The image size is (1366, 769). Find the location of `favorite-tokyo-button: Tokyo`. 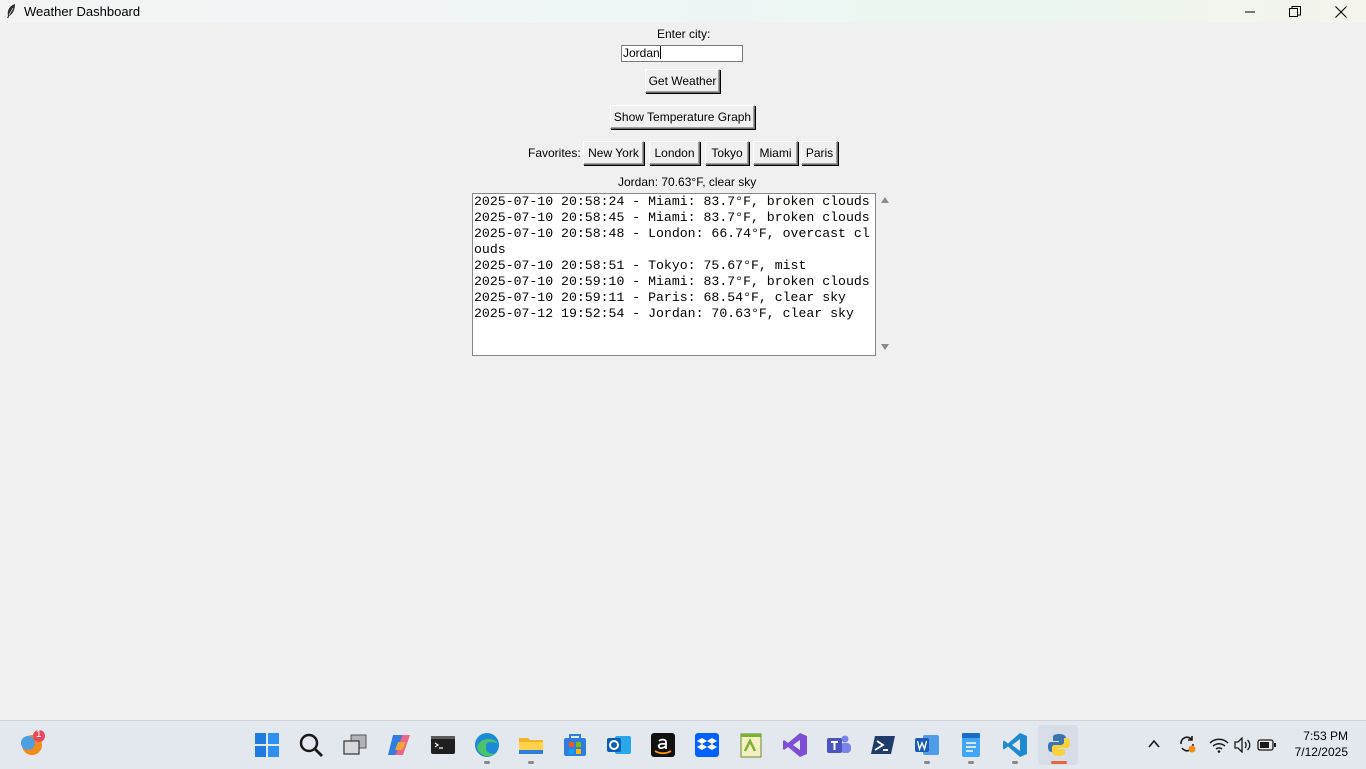

favorite-tokyo-button: Tokyo is located at coordinates (727, 153).